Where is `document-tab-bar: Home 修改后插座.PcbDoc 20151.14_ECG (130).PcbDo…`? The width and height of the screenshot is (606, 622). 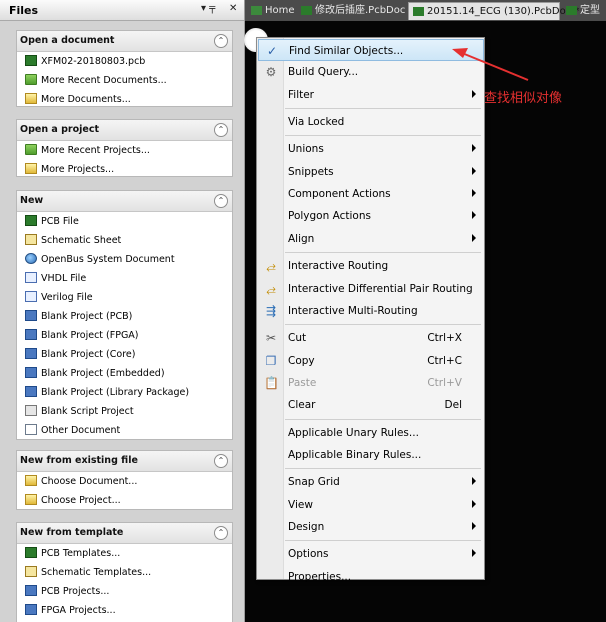
document-tab-bar: Home 修改后插座.PcbDoc 20151.14_ECG (130).PcbDo… is located at coordinates (425, 10).